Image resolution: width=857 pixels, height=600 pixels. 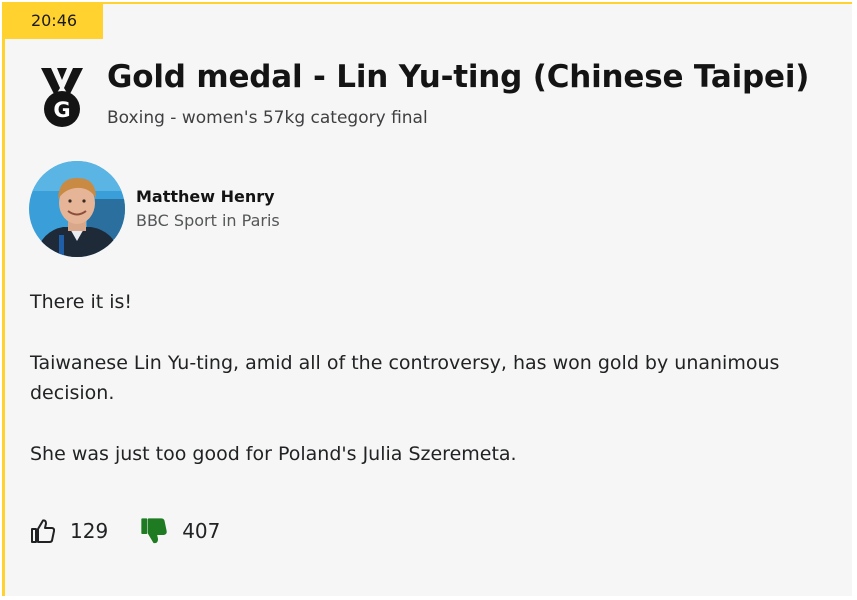 What do you see at coordinates (89, 531) in the screenshot?
I see `like-count: 129` at bounding box center [89, 531].